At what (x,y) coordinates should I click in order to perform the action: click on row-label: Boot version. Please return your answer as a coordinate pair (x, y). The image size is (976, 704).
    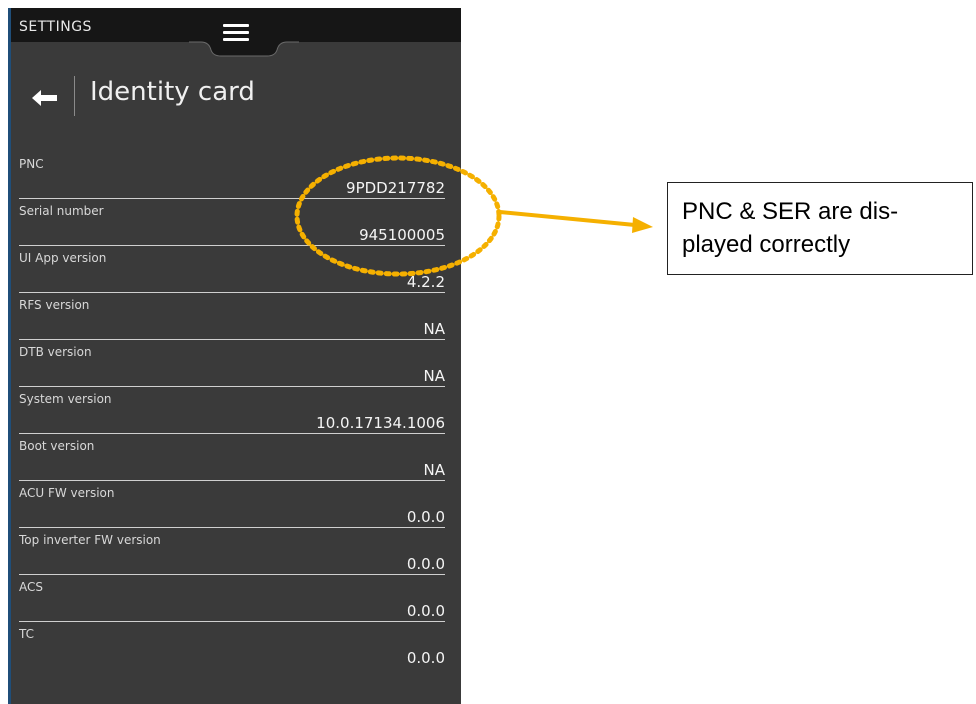
    Looking at the image, I should click on (57, 446).